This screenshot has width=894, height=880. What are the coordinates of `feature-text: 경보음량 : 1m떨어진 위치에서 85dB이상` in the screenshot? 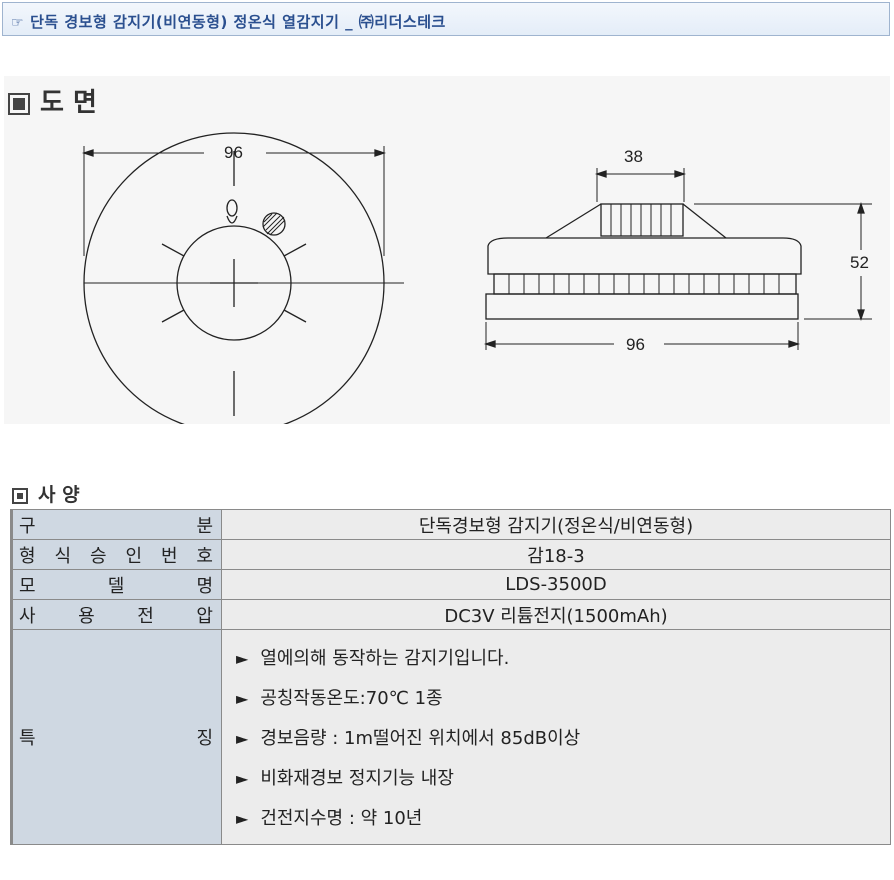 It's located at (420, 738).